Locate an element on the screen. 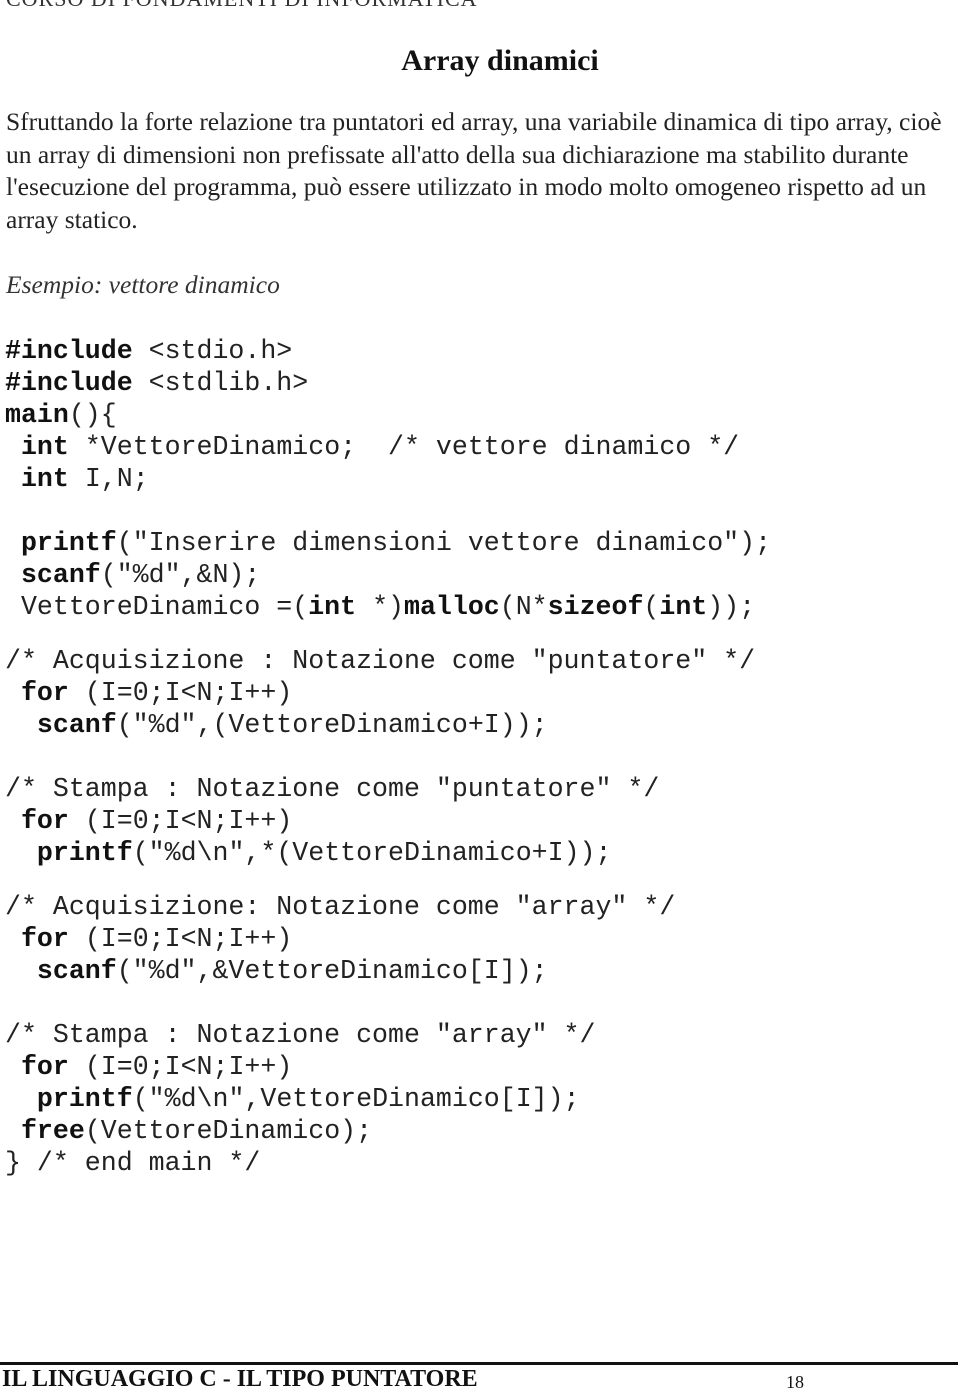 Image resolution: width=960 pixels, height=1393 pixels. keyword: sizeof is located at coordinates (595, 607).